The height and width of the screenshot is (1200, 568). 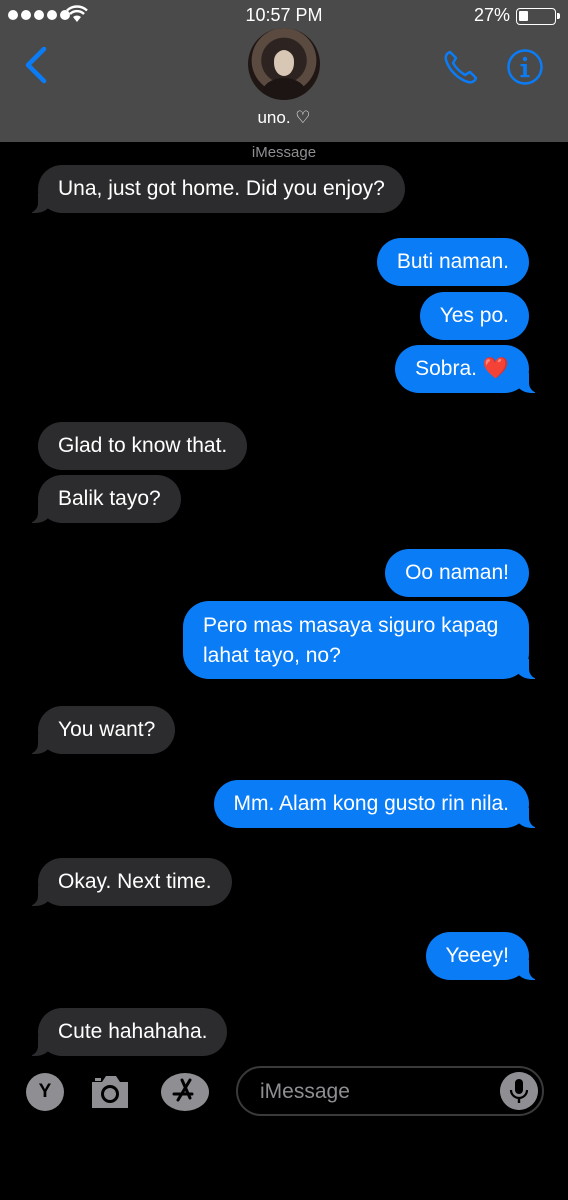 What do you see at coordinates (143, 446) in the screenshot?
I see `message-incoming: Glad to know that.` at bounding box center [143, 446].